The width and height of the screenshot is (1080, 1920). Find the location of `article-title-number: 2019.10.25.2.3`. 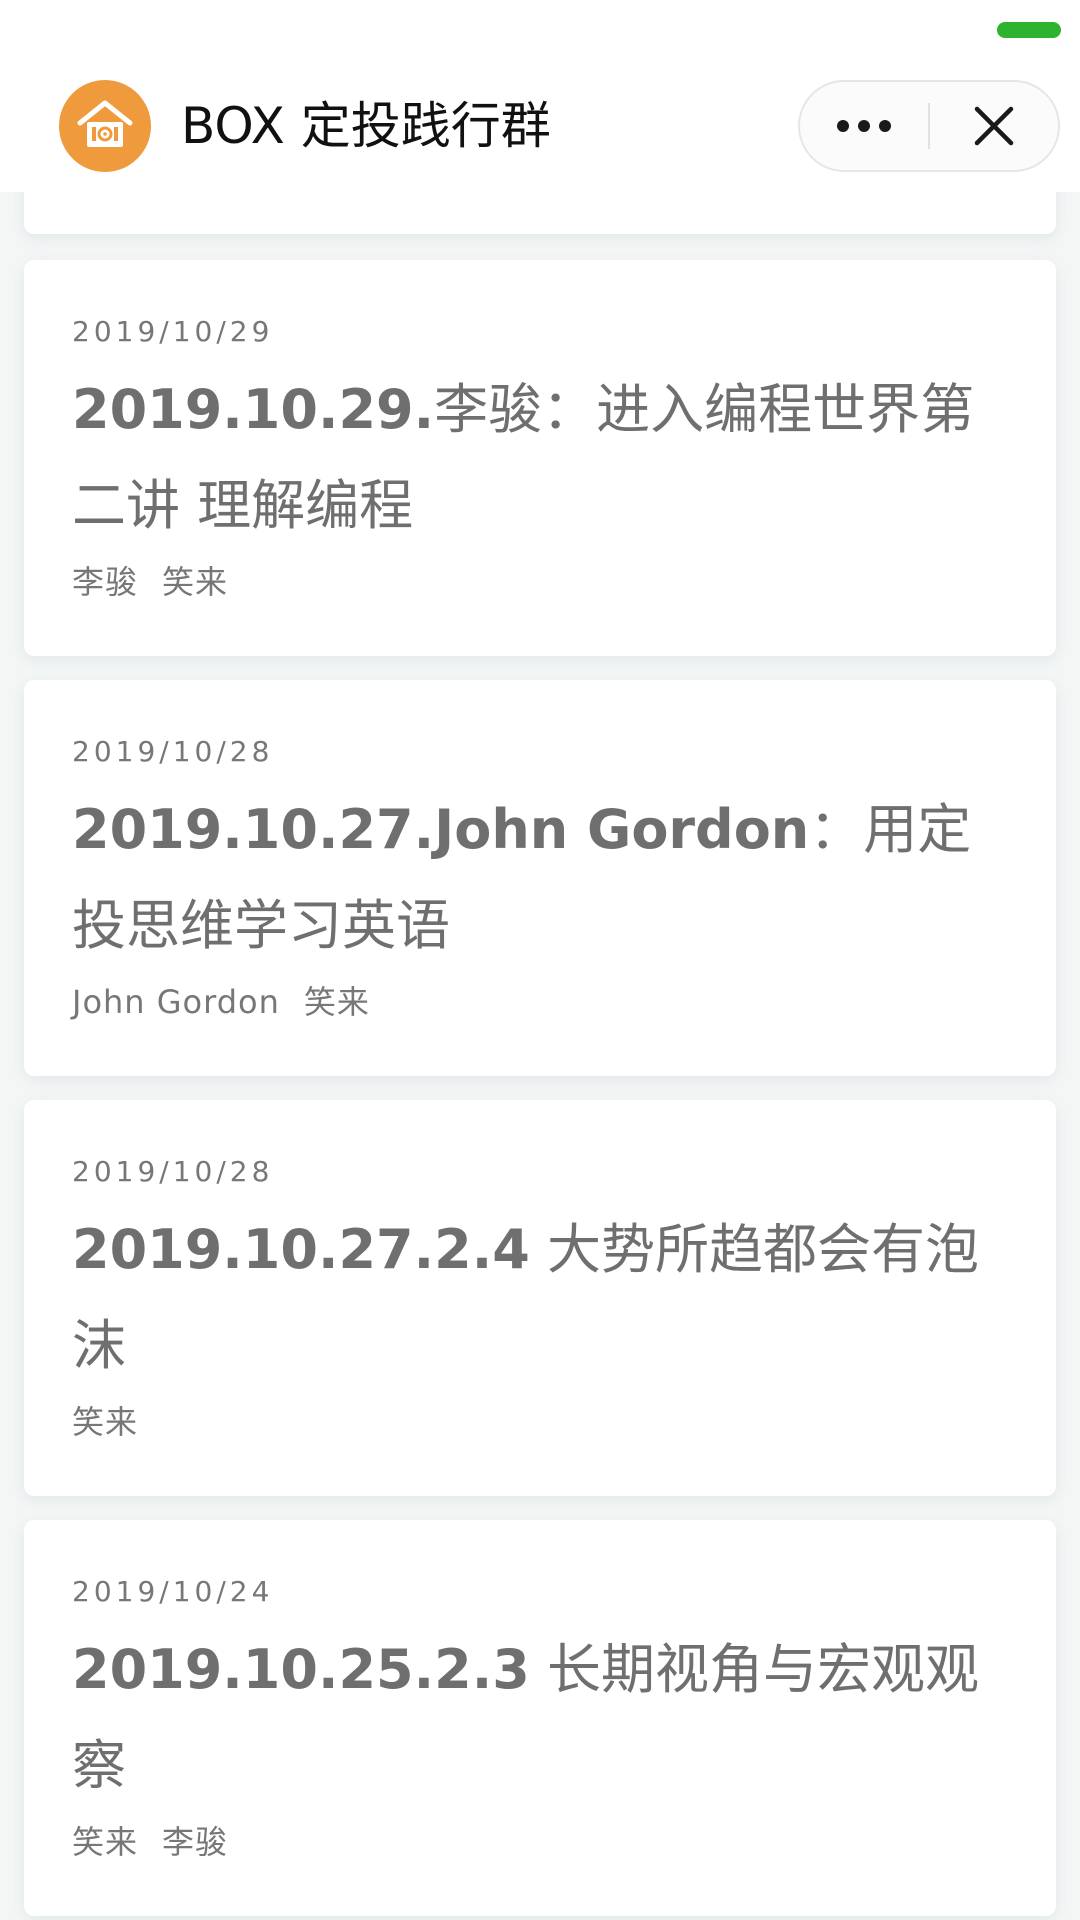

article-title-number: 2019.10.25.2.3 is located at coordinates (301, 1669).